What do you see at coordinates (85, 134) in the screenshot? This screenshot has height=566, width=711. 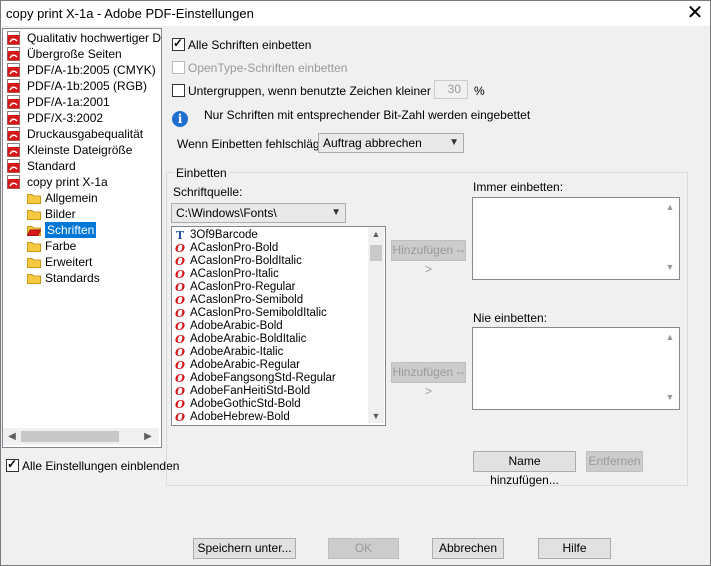 I see `tree-item-label: Druckausgabequalität` at bounding box center [85, 134].